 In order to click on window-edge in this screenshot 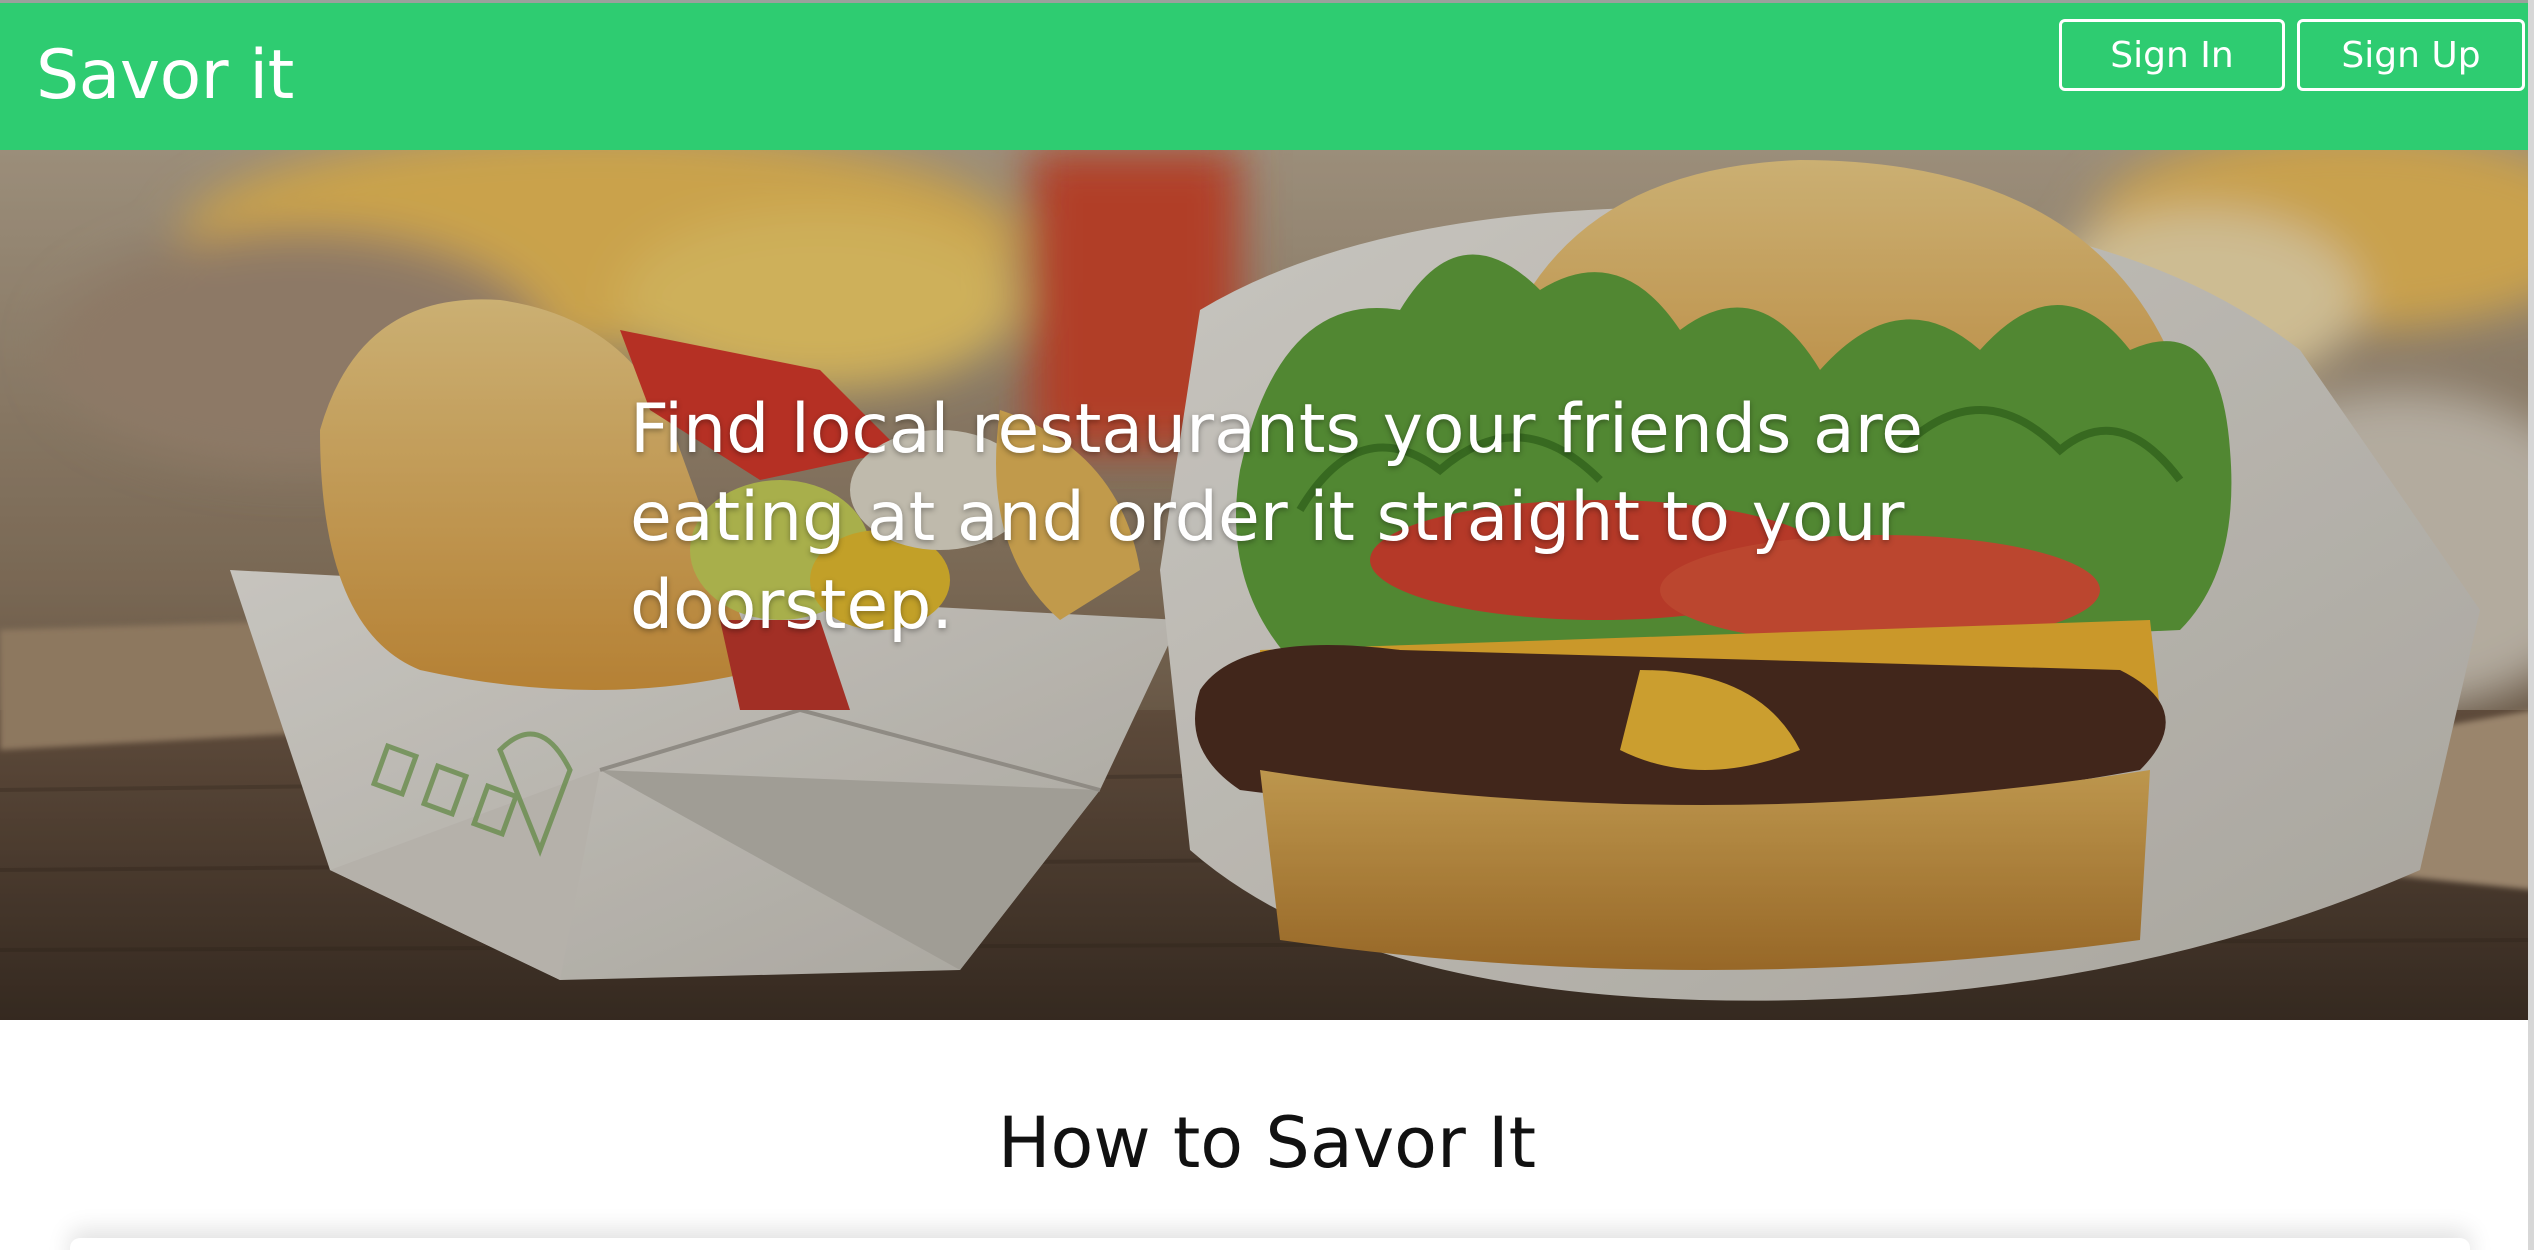, I will do `click(2531, 625)`.